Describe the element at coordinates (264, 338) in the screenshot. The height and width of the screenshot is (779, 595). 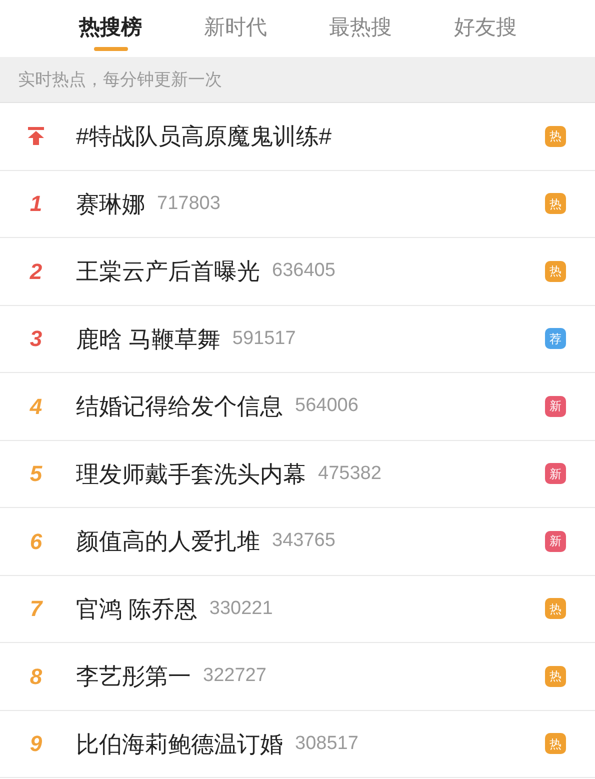
I see `search-count: 591517` at that location.